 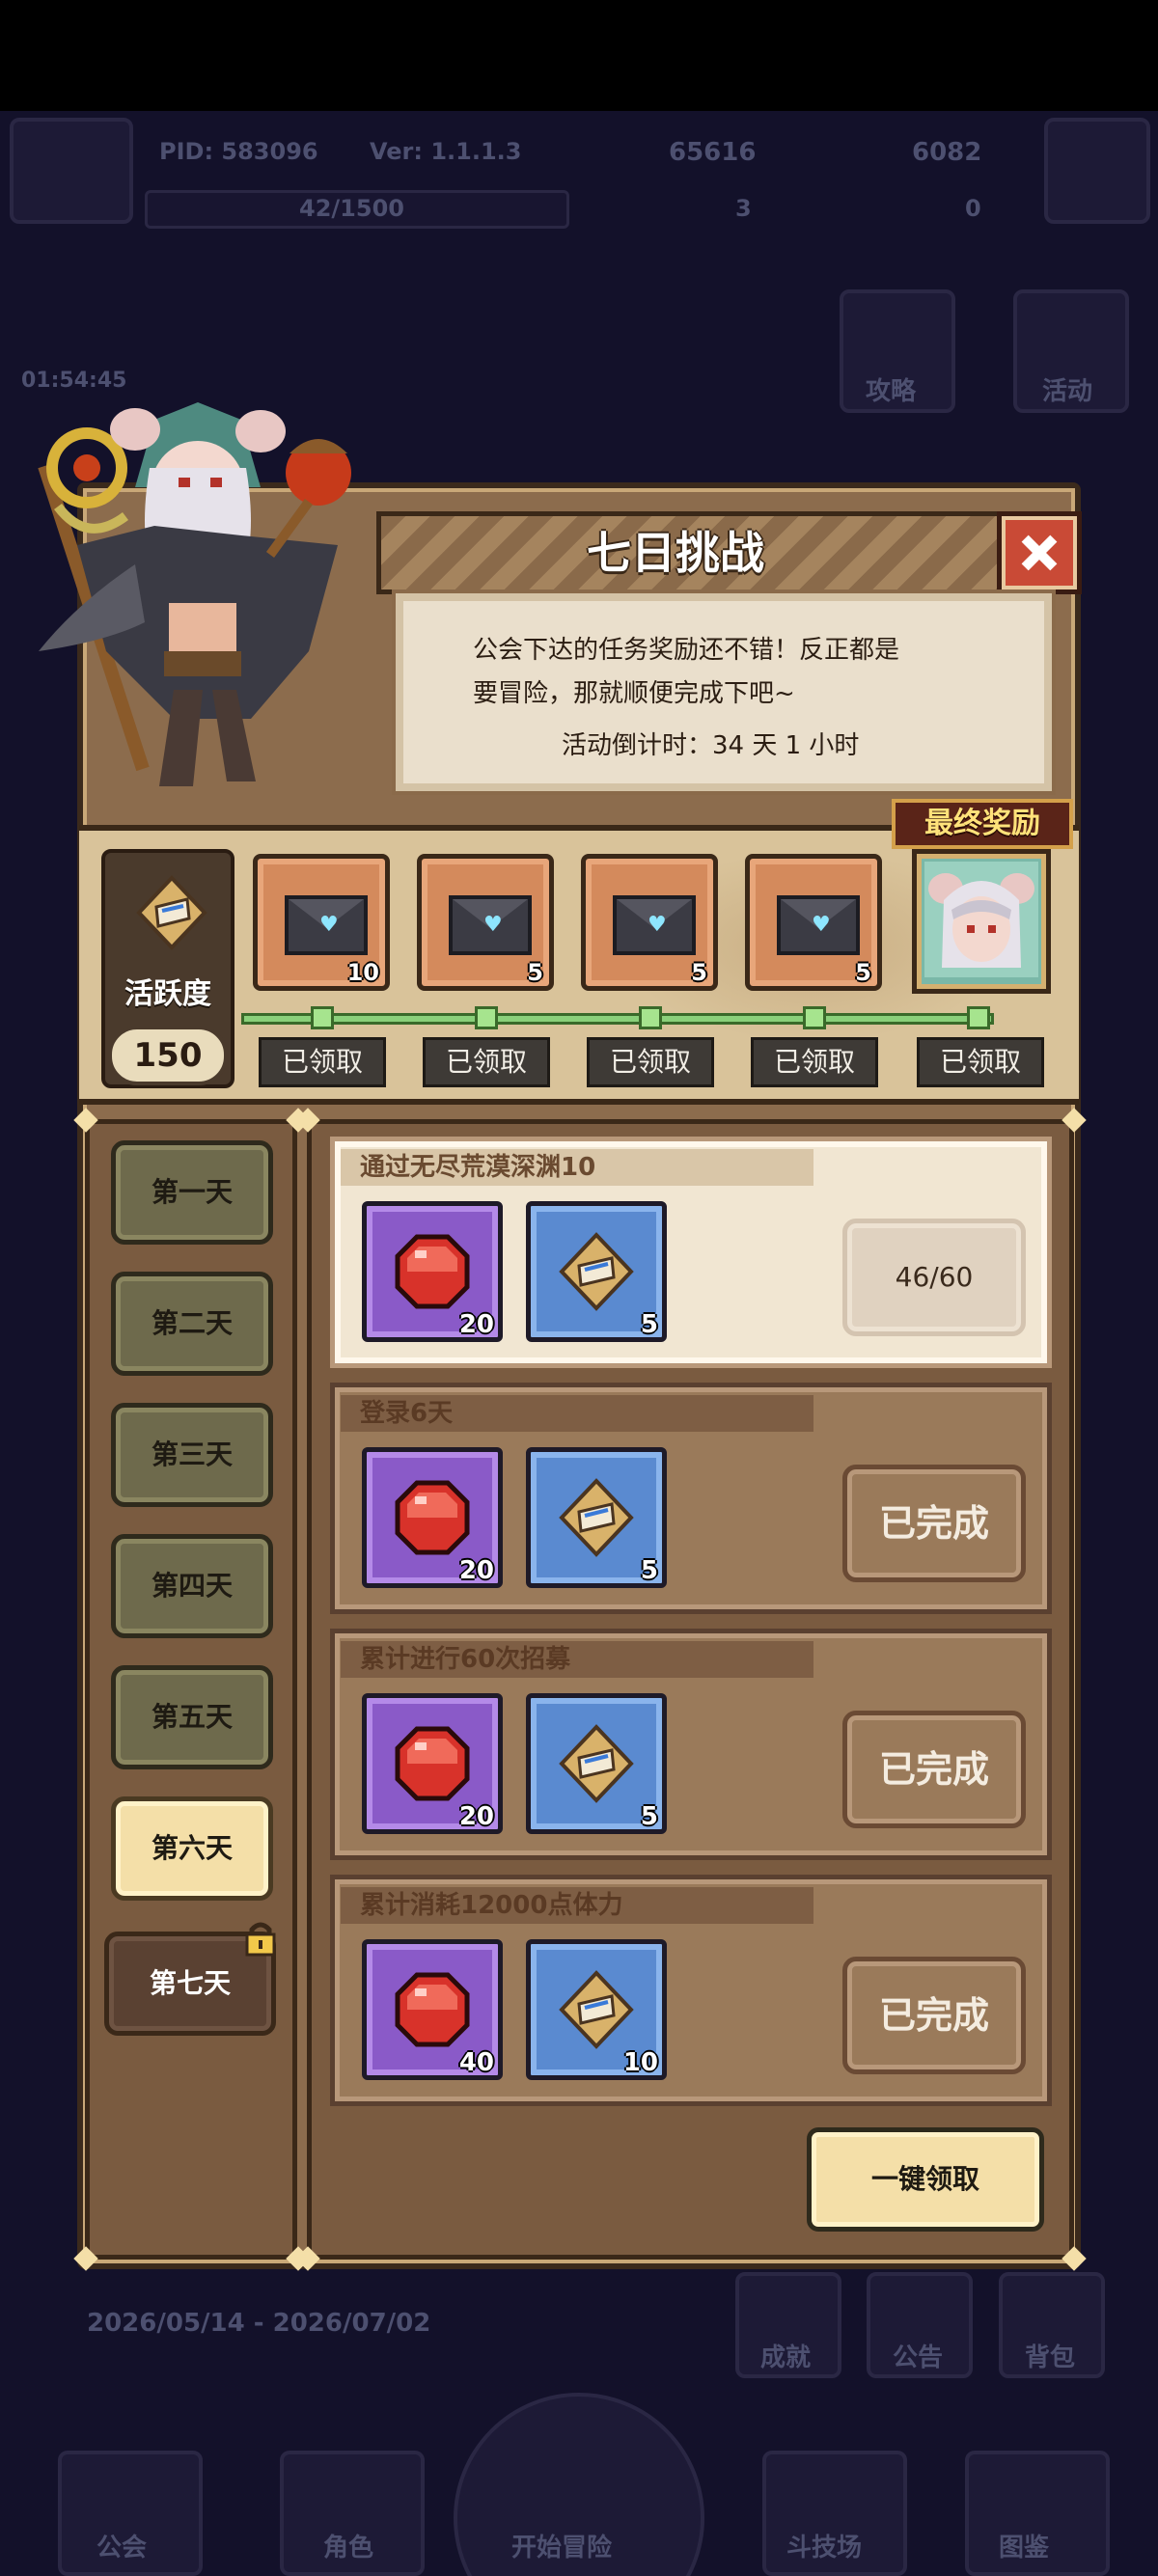 What do you see at coordinates (691, 1991) in the screenshot?
I see `task-card-4: 累计消耗12000点体力 40 10 已完成` at bounding box center [691, 1991].